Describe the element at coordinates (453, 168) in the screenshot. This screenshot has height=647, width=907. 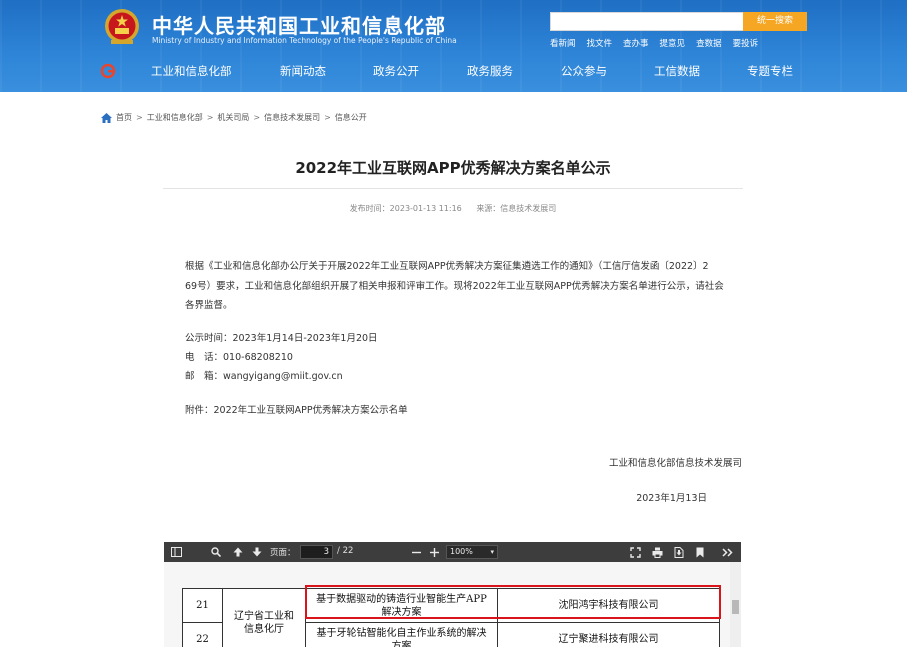
I see `article-title: 2022年工业互联网APP优秀解决方案名单公示` at that location.